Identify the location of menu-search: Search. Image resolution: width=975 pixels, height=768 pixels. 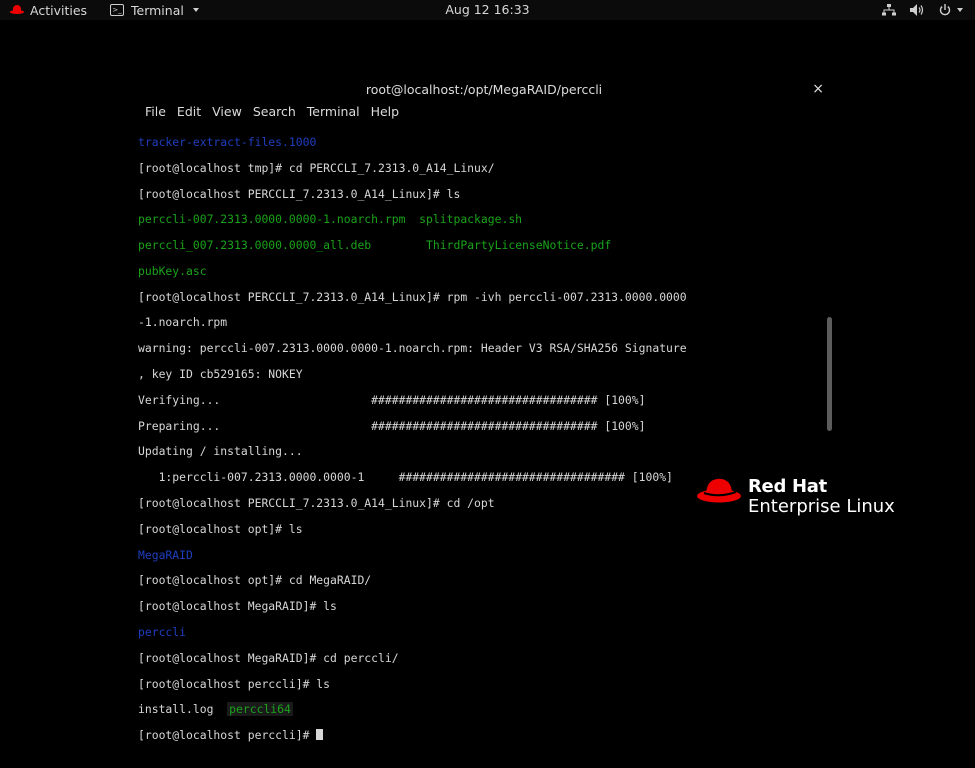
(274, 113).